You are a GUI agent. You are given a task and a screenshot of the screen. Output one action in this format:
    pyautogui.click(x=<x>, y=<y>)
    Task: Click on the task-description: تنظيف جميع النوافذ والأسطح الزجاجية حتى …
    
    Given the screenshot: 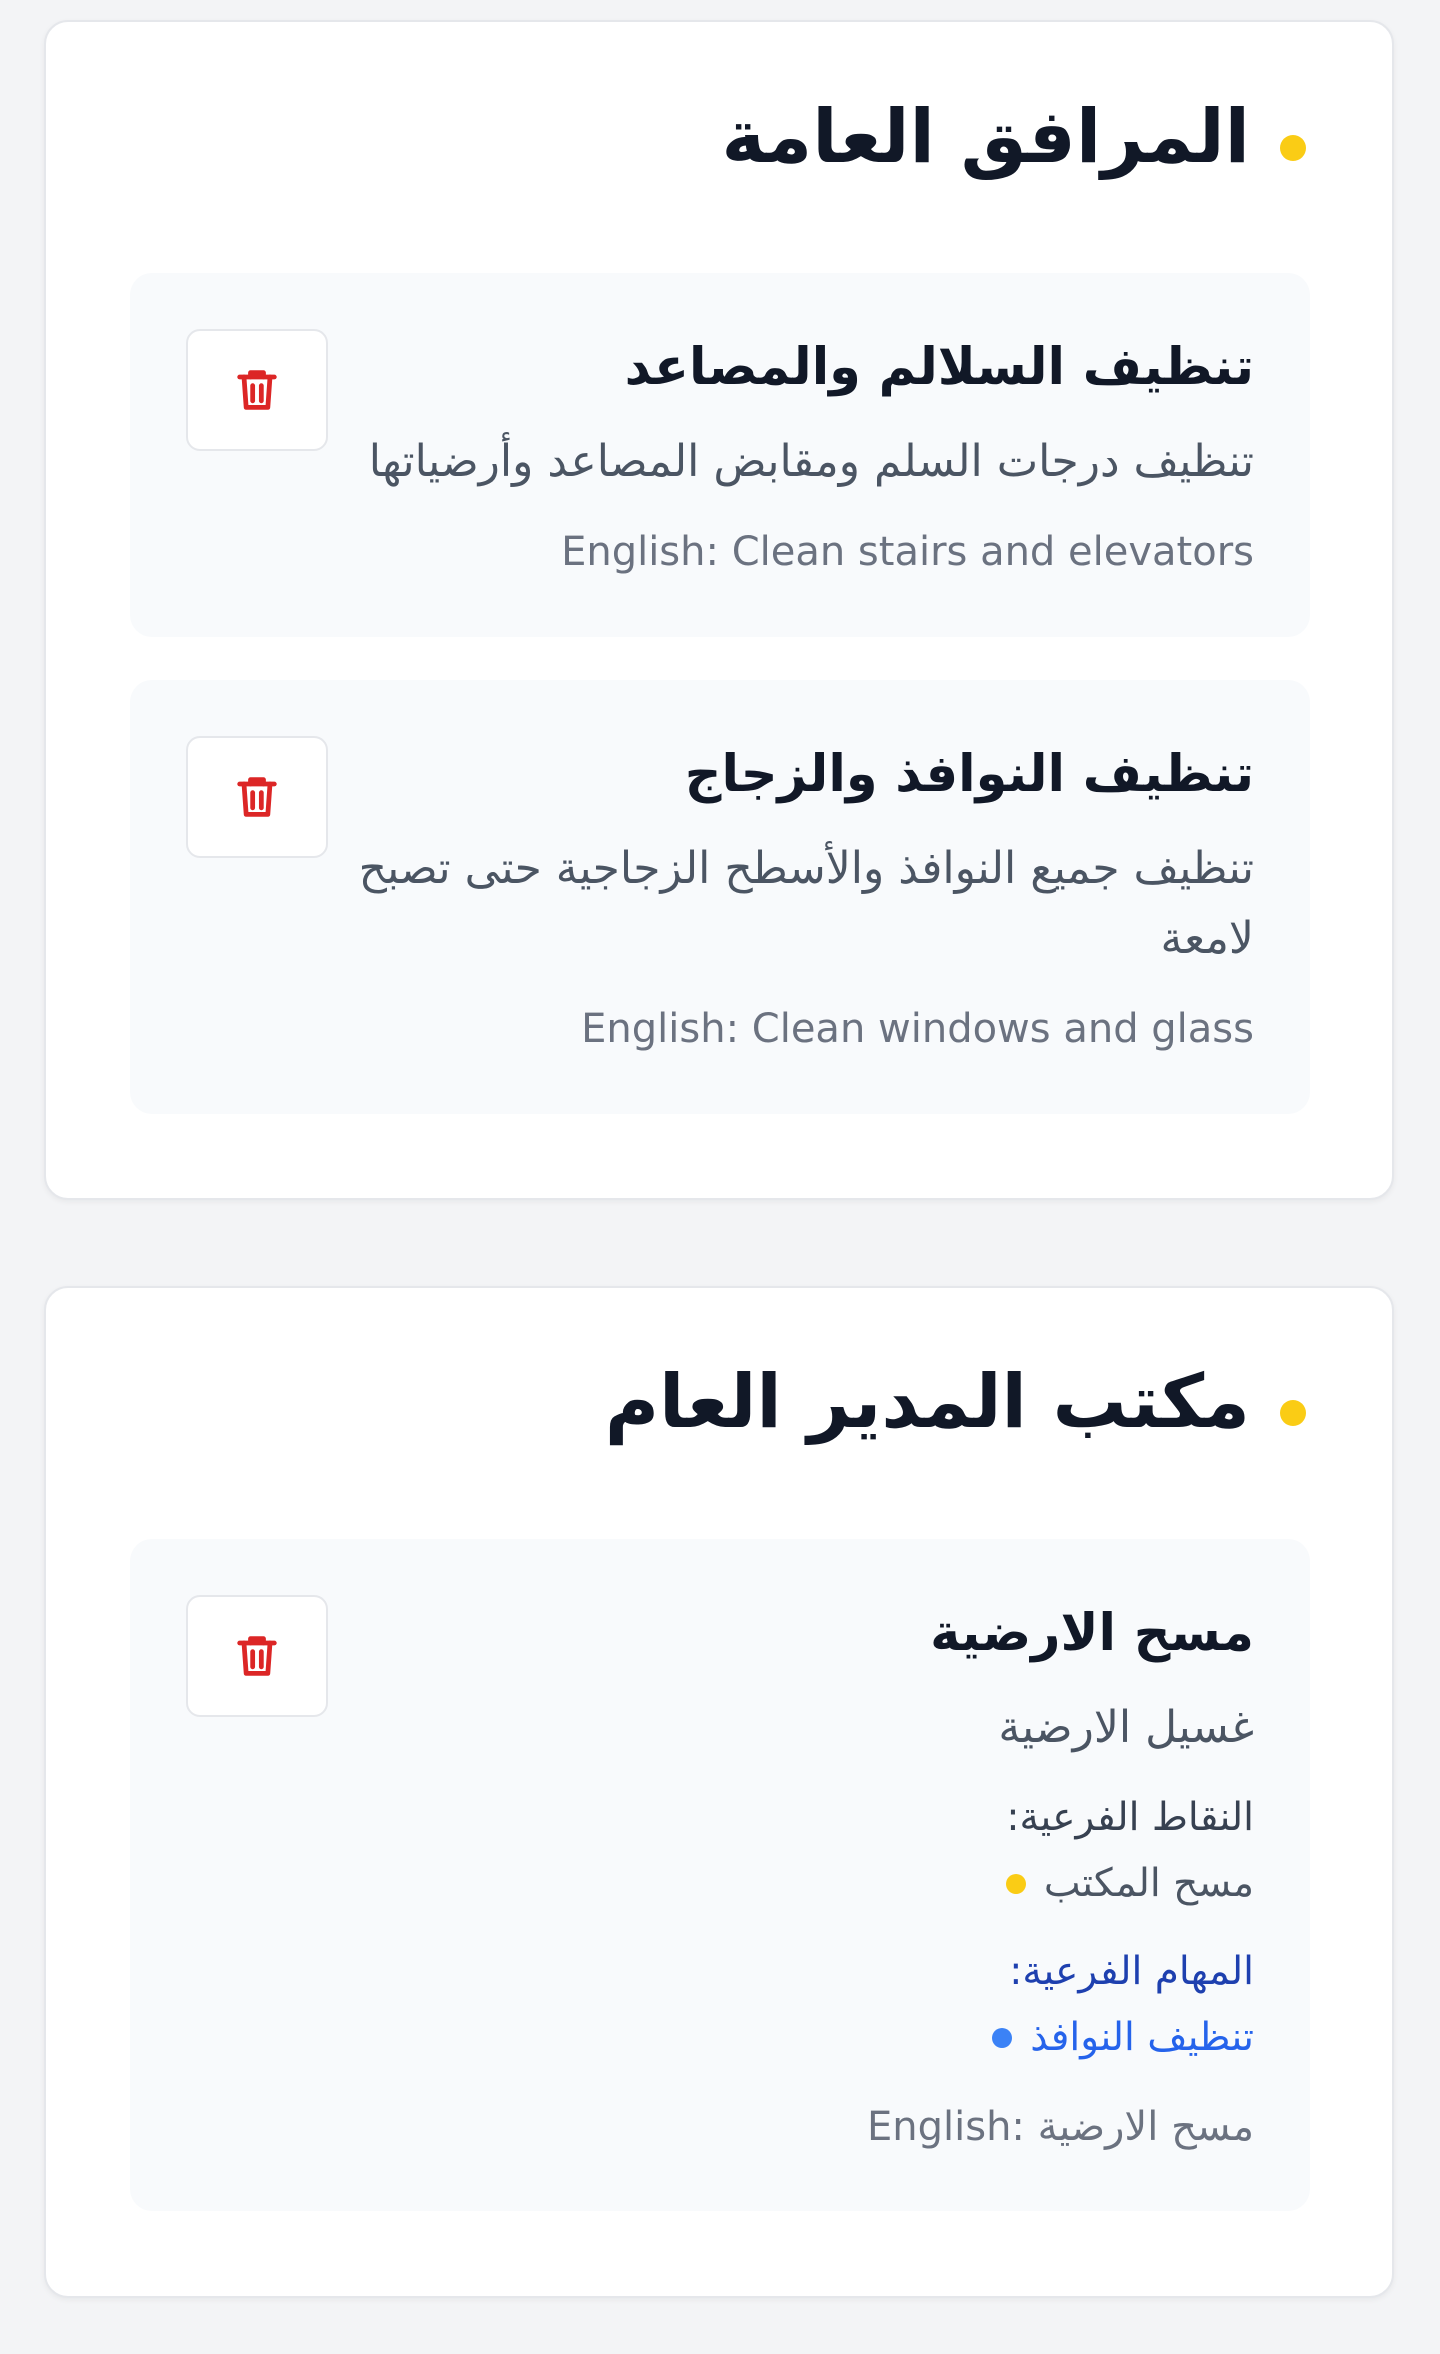 What is the action you would take?
    pyautogui.click(x=806, y=903)
    